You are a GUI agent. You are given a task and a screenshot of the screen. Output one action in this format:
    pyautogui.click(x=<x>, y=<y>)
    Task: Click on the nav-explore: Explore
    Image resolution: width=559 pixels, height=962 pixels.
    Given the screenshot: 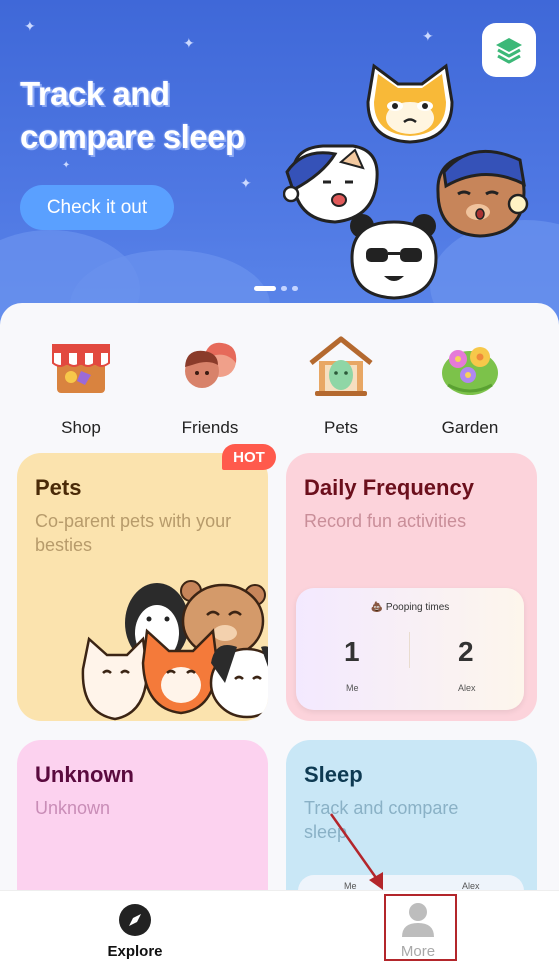 What is the action you would take?
    pyautogui.click(x=135, y=926)
    